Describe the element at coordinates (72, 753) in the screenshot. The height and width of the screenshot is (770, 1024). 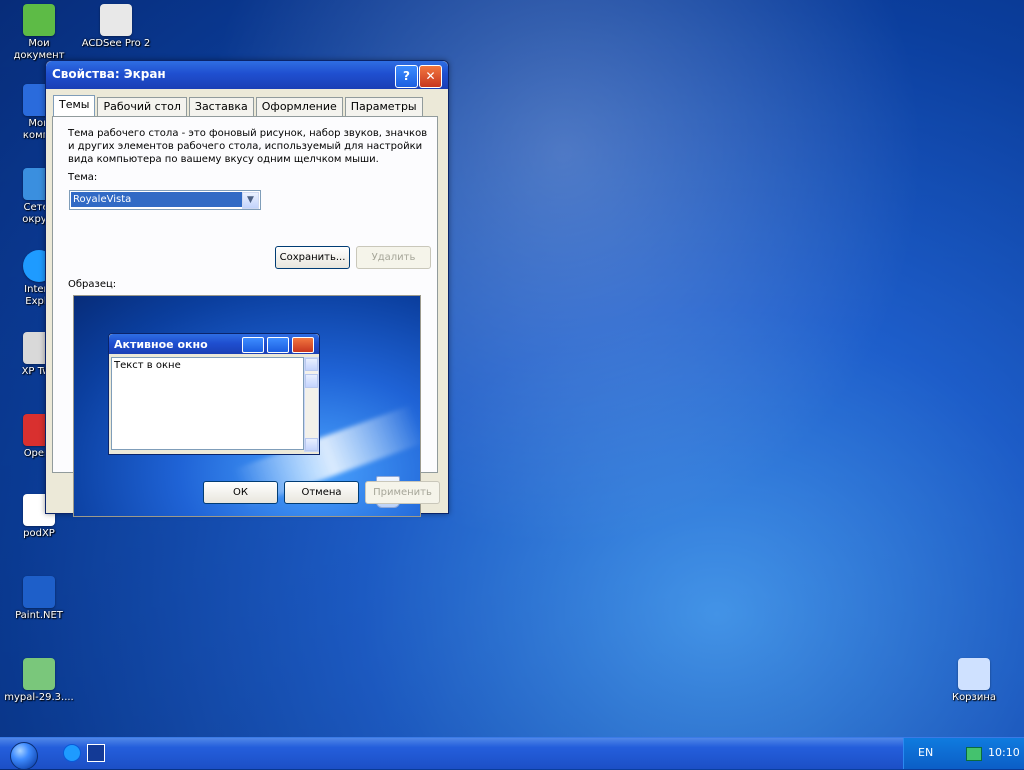
I see `quicklaunch-ie-icon` at that location.